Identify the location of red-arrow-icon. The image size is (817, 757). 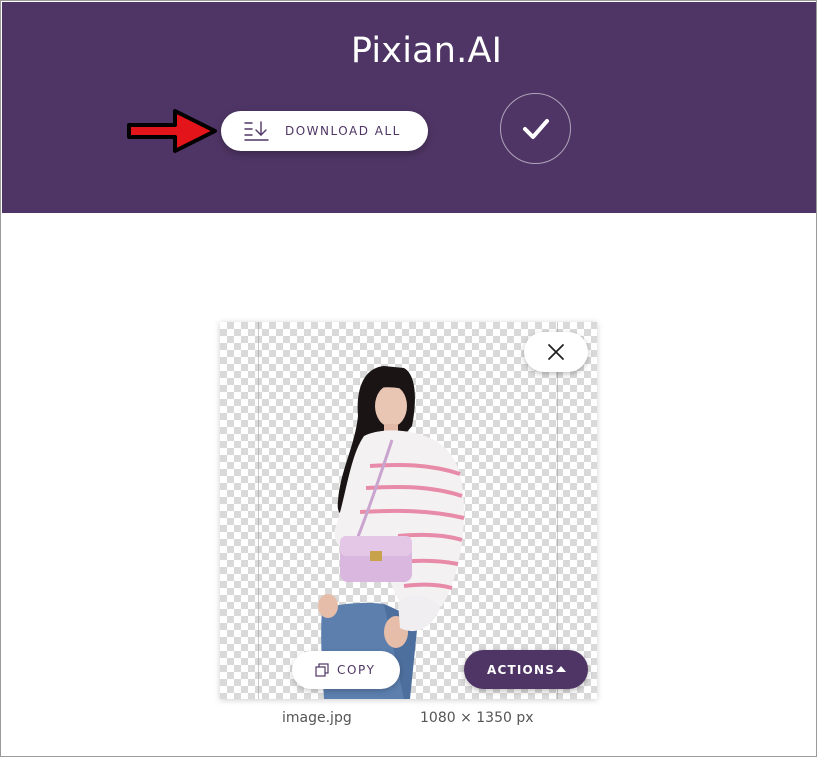
(172, 131).